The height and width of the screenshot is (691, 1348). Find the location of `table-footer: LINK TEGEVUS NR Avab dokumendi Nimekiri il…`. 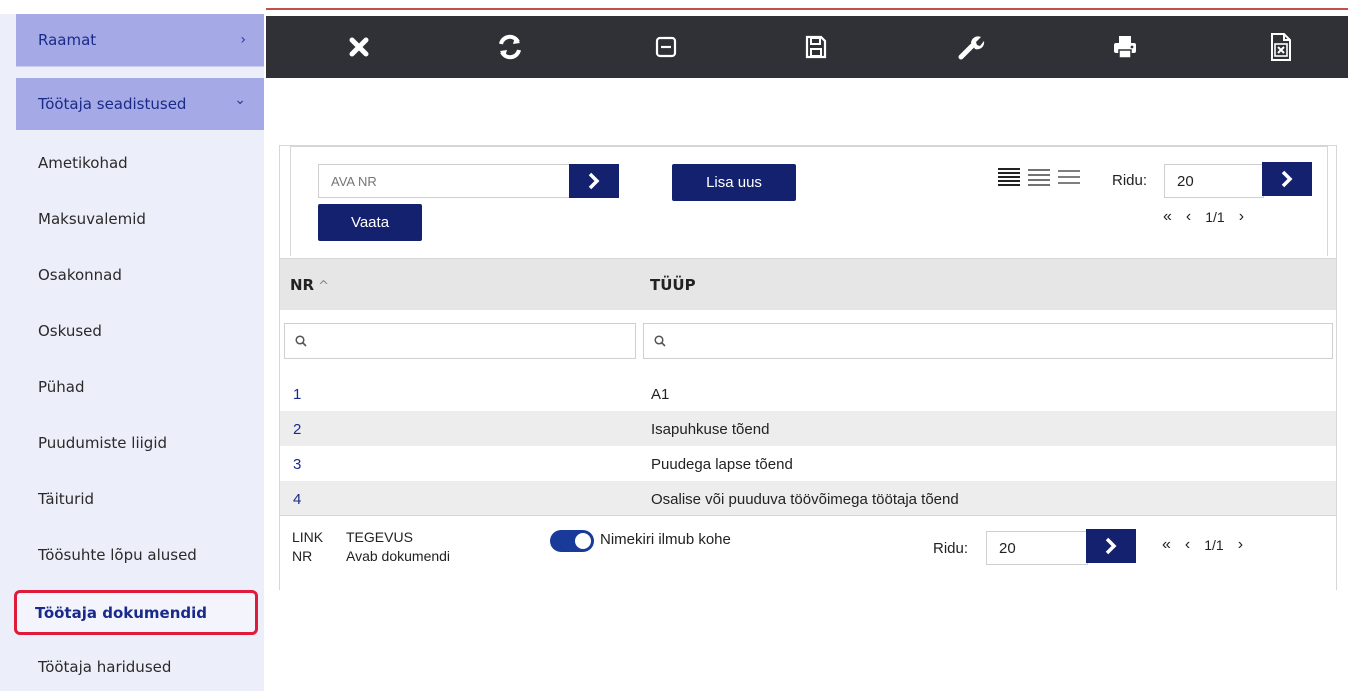

table-footer: LINK TEGEVUS NR Avab dokumendi Nimekiri il… is located at coordinates (808, 553).